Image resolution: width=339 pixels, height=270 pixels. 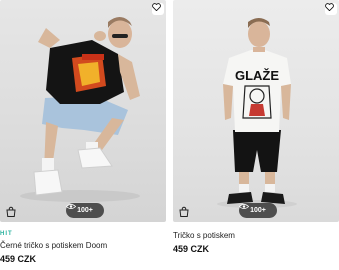 What do you see at coordinates (257, 75) in the screenshot?
I see `tshirt-print-text: GLAŽE` at bounding box center [257, 75].